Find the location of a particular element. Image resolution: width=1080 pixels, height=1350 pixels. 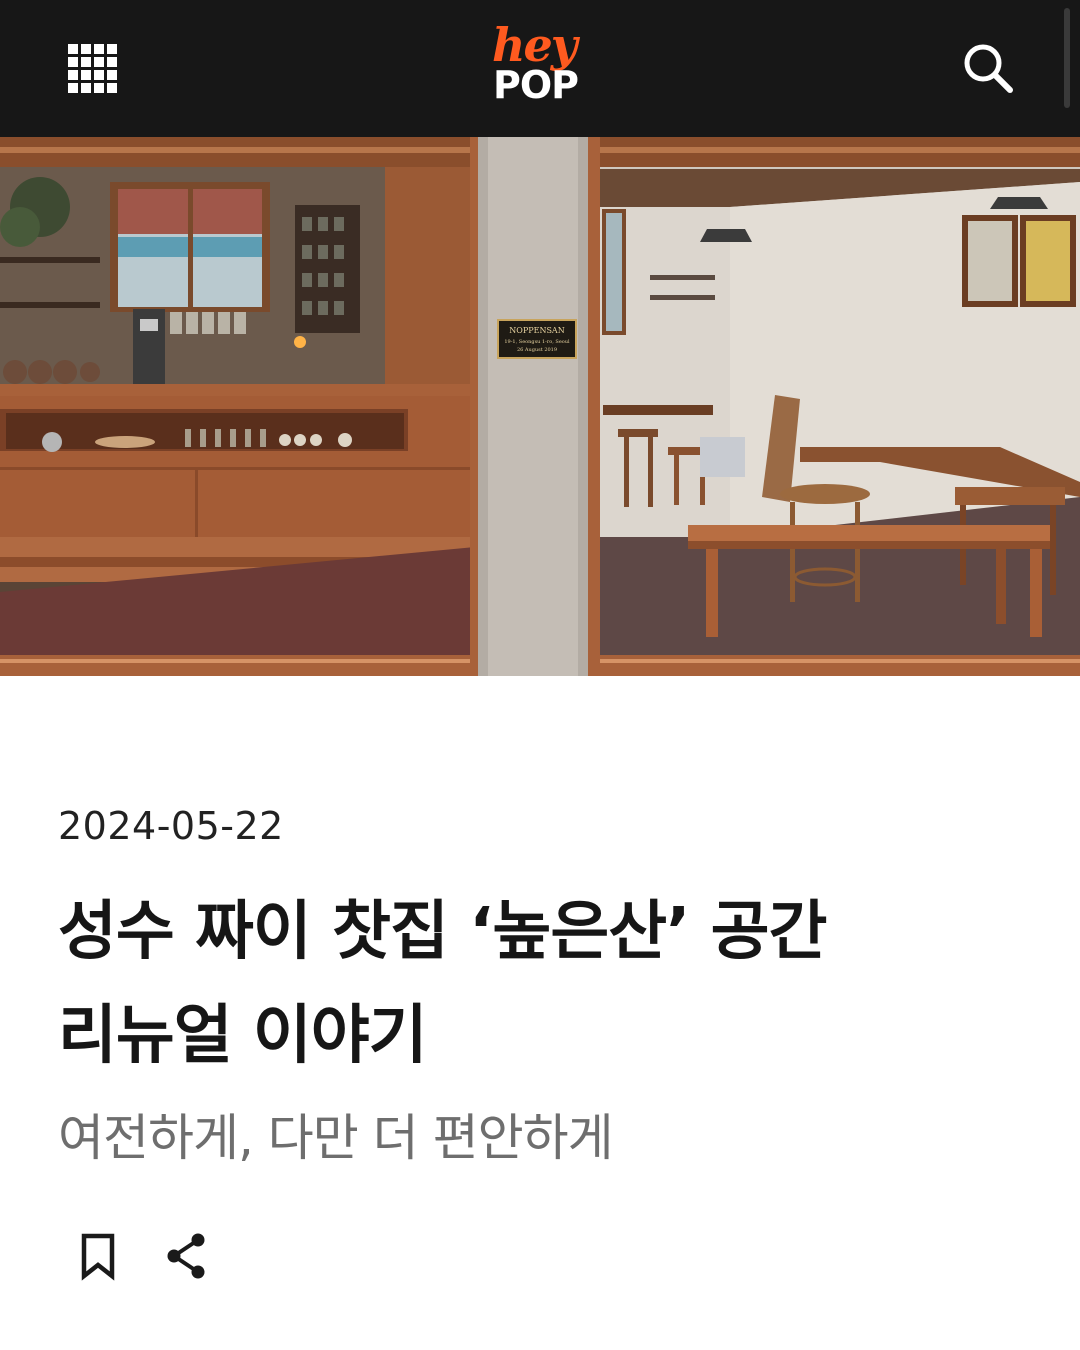

plaque-line2: 19-1, Seongsu 1-ro, Seoul is located at coordinates (537, 342).